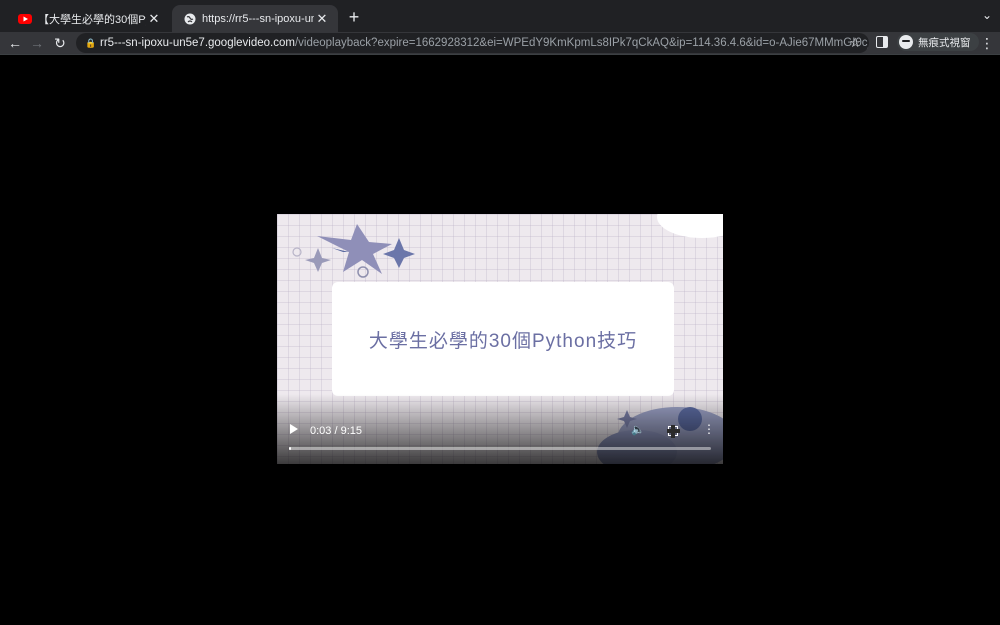  Describe the element at coordinates (987, 43) in the screenshot. I see `browser-menu-icon: ⋮` at that location.